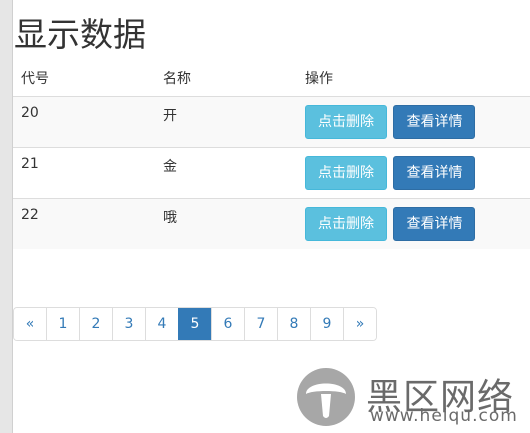 The height and width of the screenshot is (433, 530). Describe the element at coordinates (6, 216) in the screenshot. I see `left-edge-panel` at that location.